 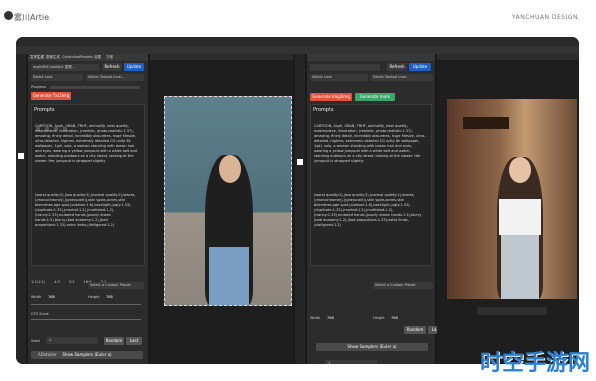 I want to click on show-samplers-button-2: Show Samplers (Euler a), so click(x=372, y=347).